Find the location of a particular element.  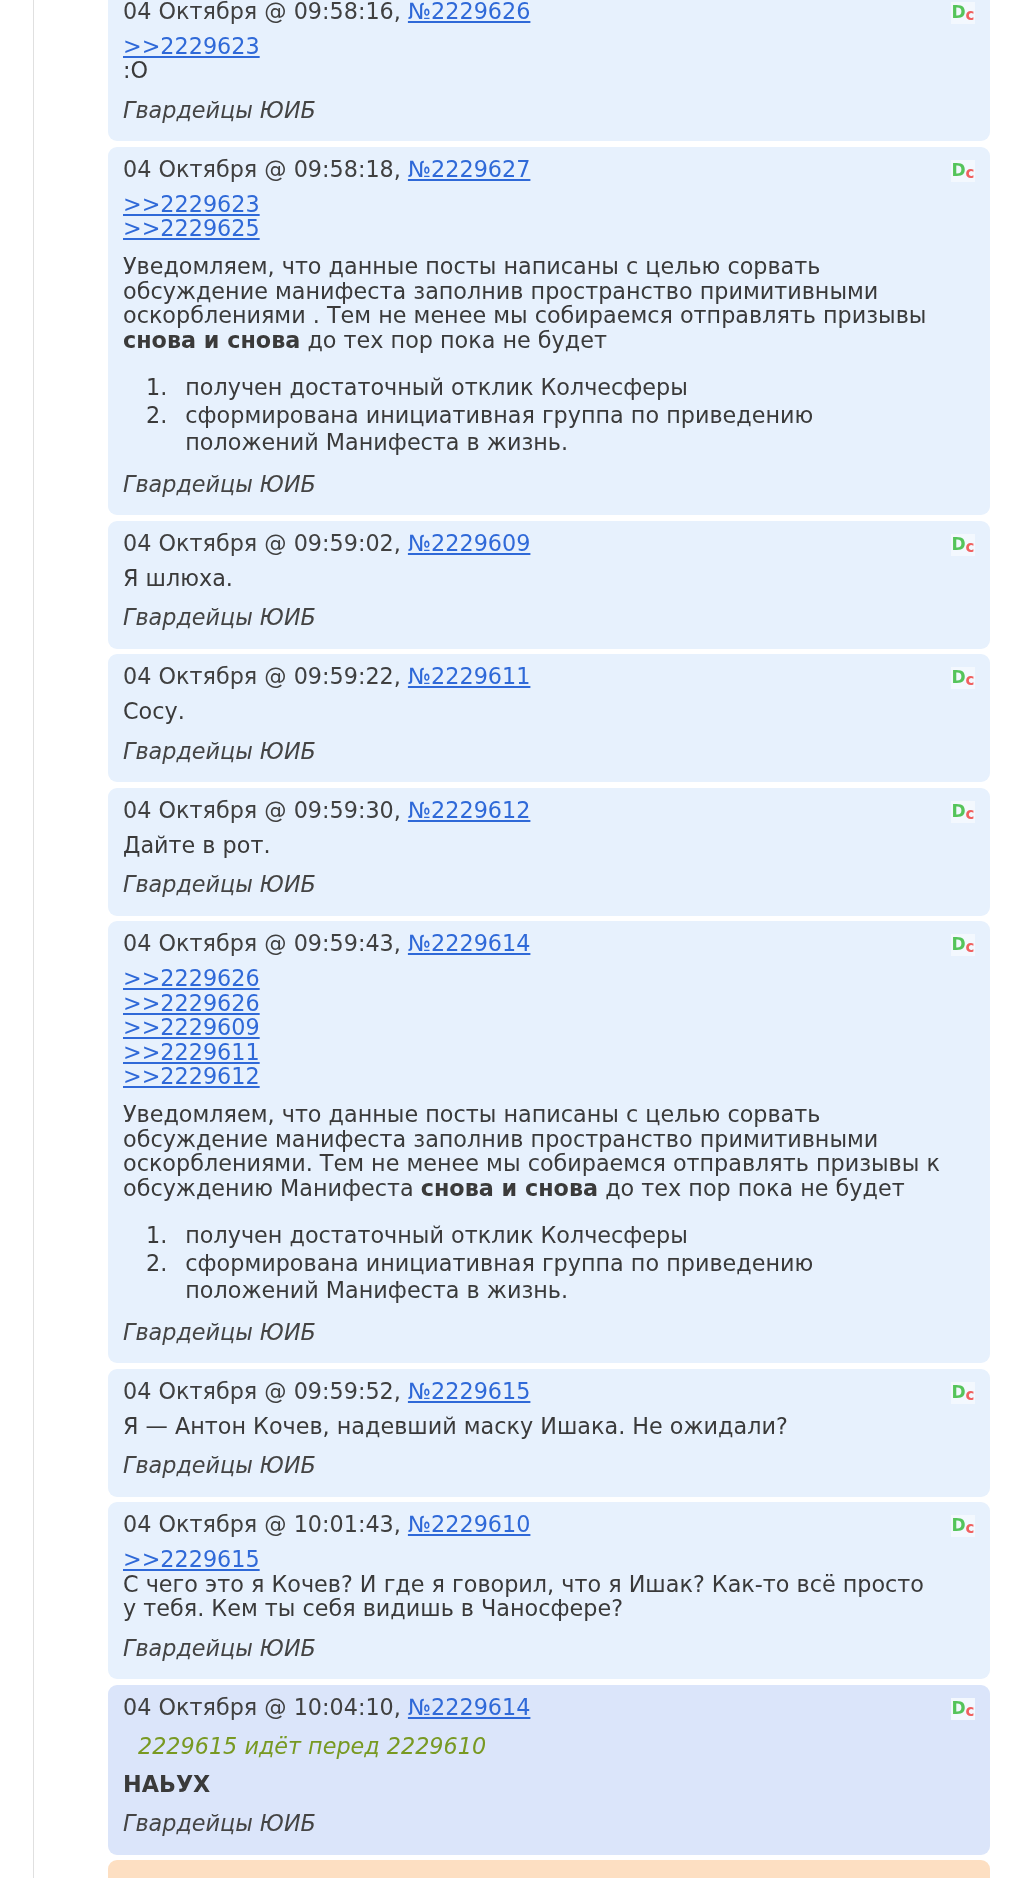

post-text: Я — Антон Кочев, надевший маску Ишака. Не ожидали? is located at coordinates (455, 1425).